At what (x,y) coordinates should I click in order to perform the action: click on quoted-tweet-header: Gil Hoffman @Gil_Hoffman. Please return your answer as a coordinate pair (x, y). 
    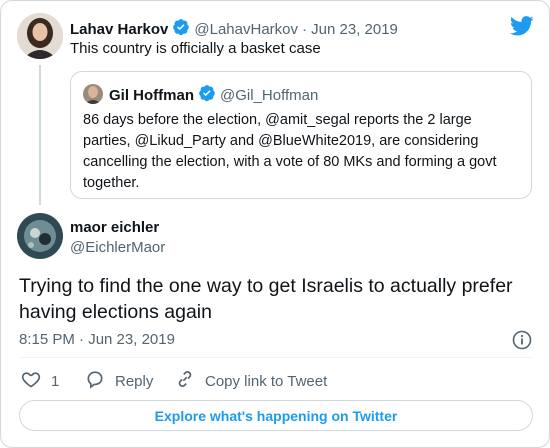
    Looking at the image, I should click on (213, 95).